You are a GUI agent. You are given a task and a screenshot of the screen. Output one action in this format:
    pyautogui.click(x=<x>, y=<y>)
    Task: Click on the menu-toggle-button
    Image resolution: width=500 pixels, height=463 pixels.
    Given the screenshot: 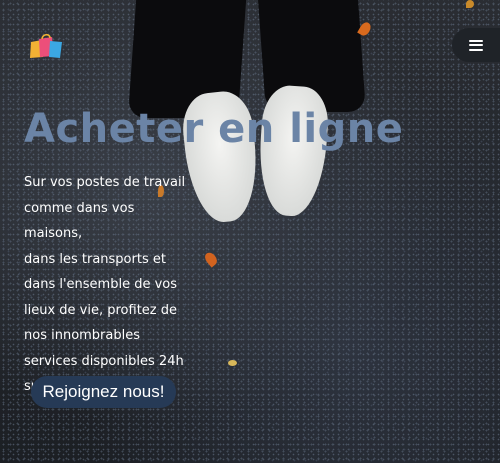 What is the action you would take?
    pyautogui.click(x=476, y=45)
    